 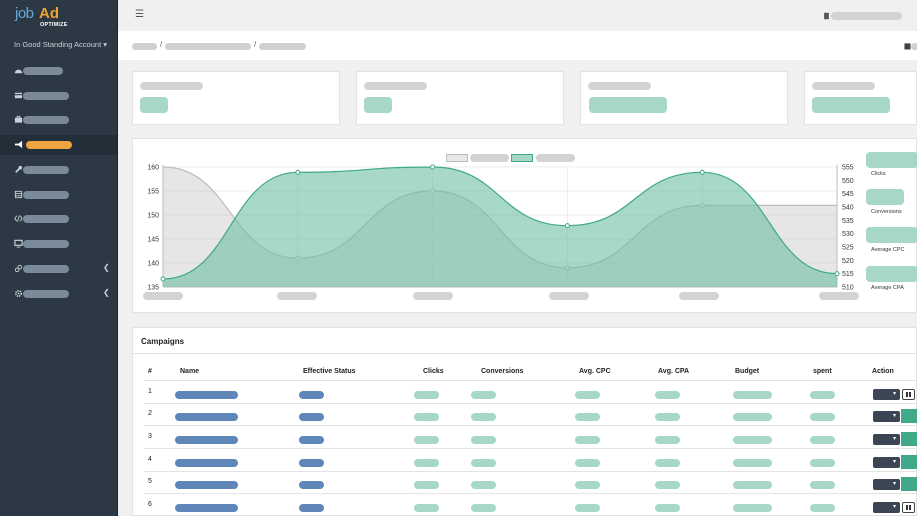 I want to click on row-index: 4, so click(x=150, y=459).